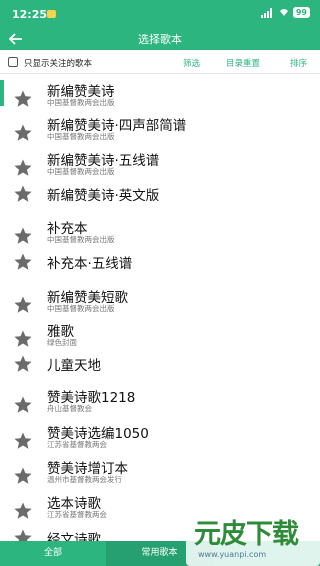 The height and width of the screenshot is (566, 320). What do you see at coordinates (160, 230) in the screenshot?
I see `songbook-row: 补充本 中国基督教两会出版` at bounding box center [160, 230].